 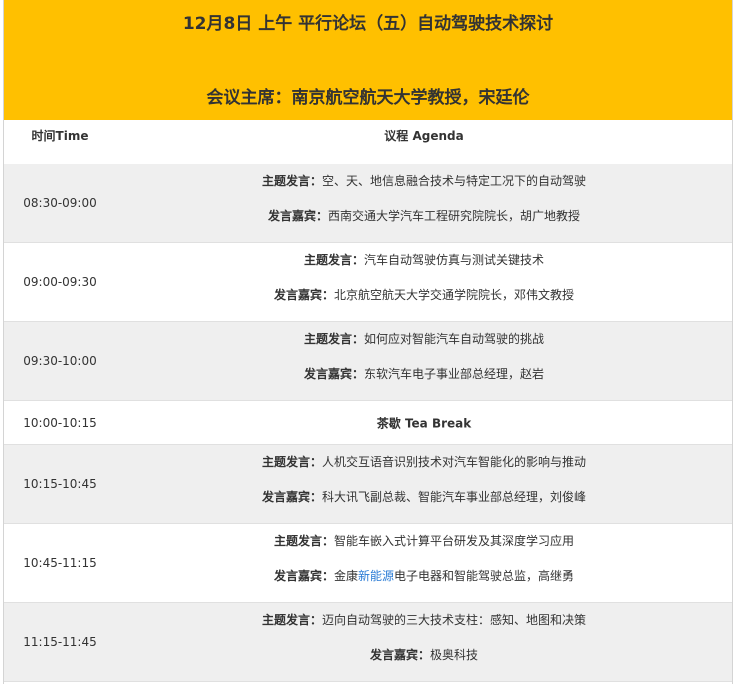 I want to click on topic-text: 如何应对智能汽车自动驾驶的挑战, so click(x=454, y=339).